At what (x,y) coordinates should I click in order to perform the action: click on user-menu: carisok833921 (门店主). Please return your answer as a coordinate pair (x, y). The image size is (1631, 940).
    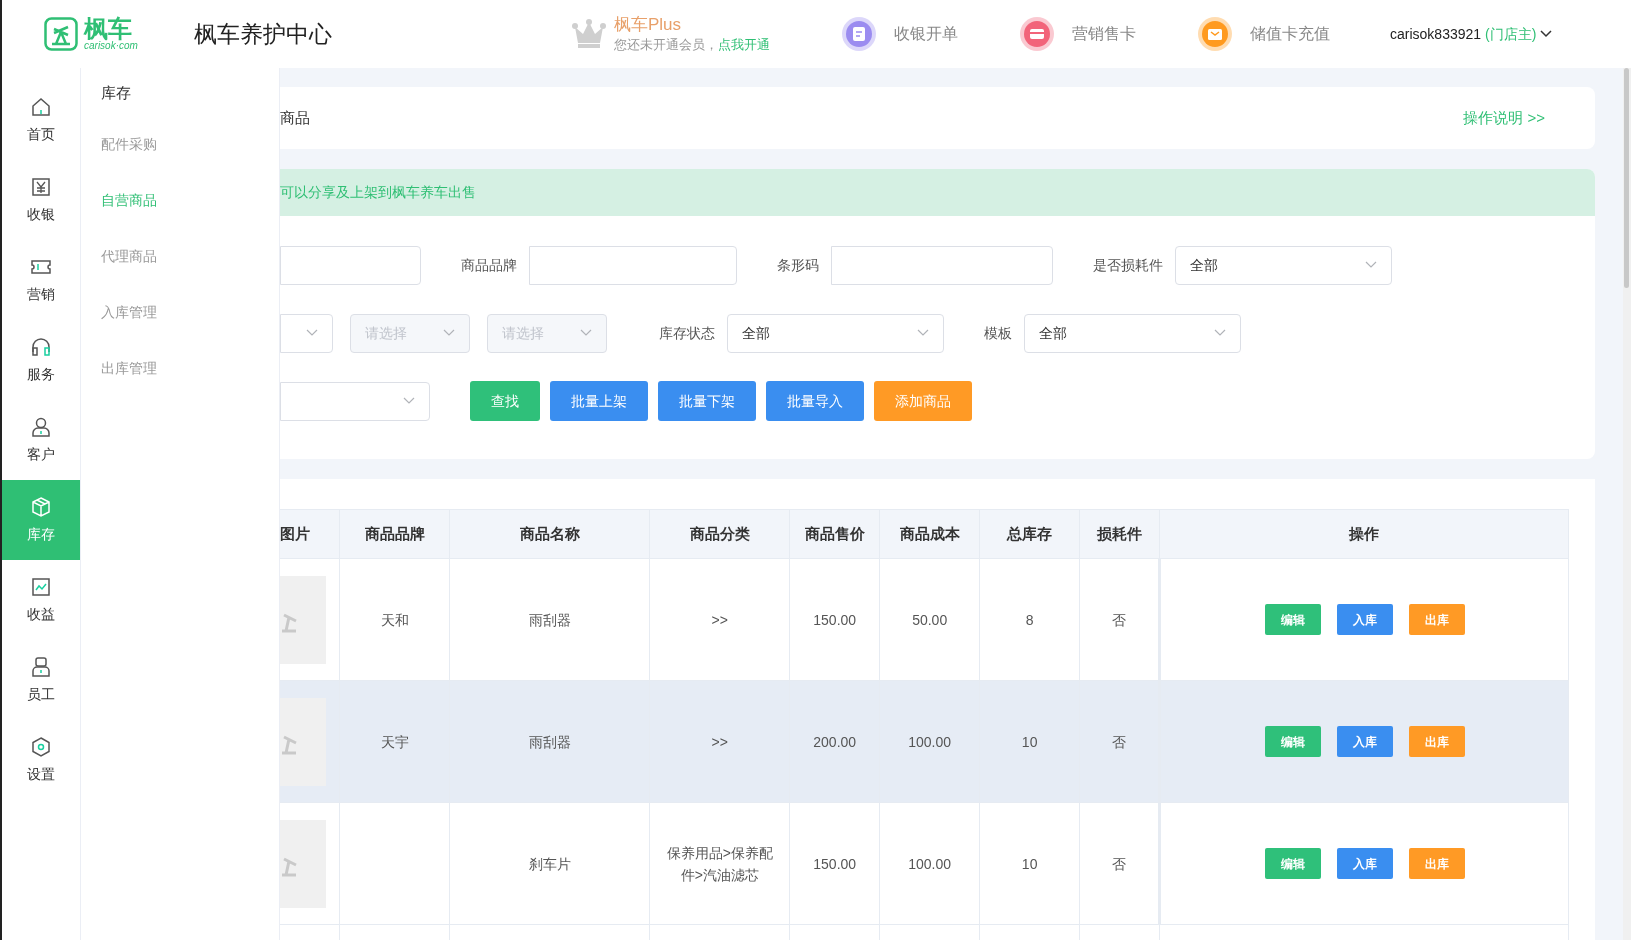
    Looking at the image, I should click on (1471, 34).